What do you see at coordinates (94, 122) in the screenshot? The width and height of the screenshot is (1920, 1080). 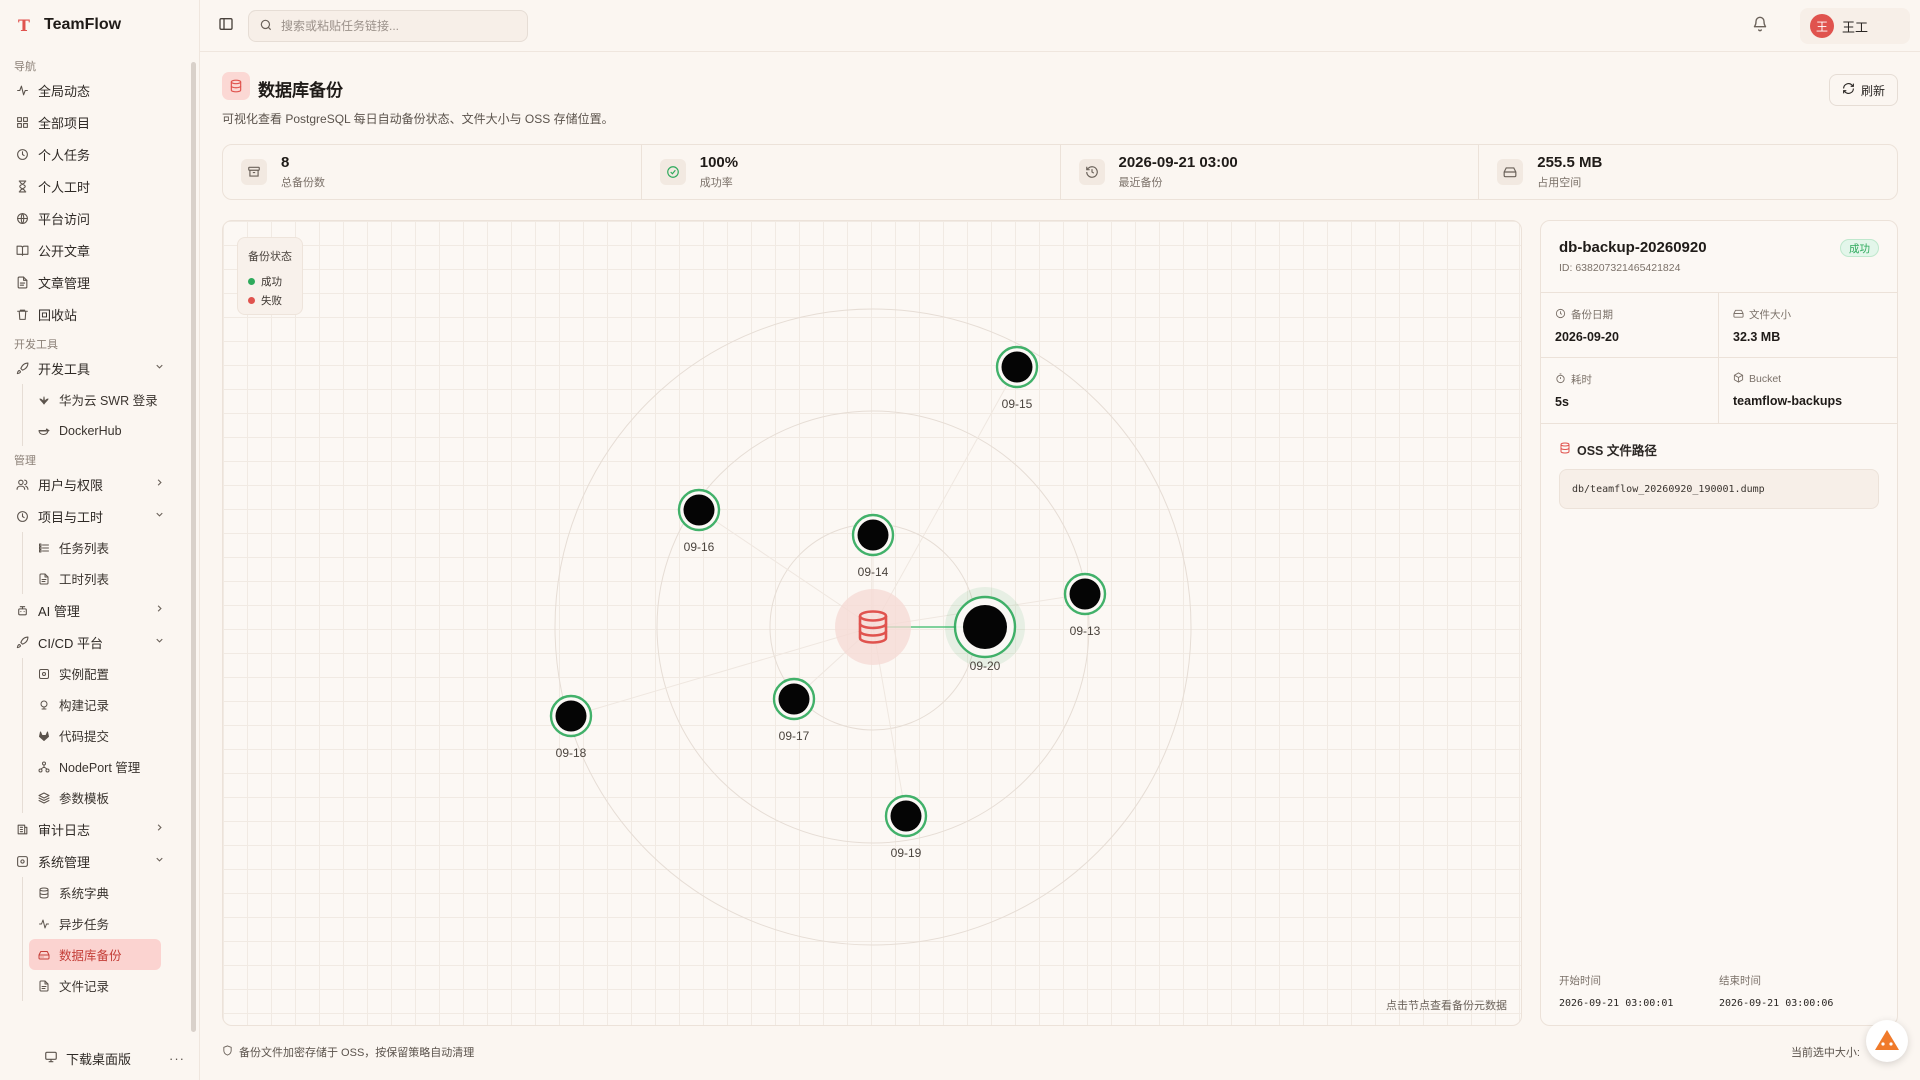 I see `sidebar-item: 全部项目` at bounding box center [94, 122].